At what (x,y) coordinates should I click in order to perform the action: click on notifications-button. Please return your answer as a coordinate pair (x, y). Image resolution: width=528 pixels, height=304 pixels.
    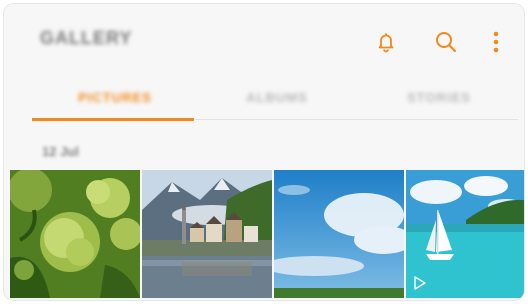
    Looking at the image, I should click on (386, 42).